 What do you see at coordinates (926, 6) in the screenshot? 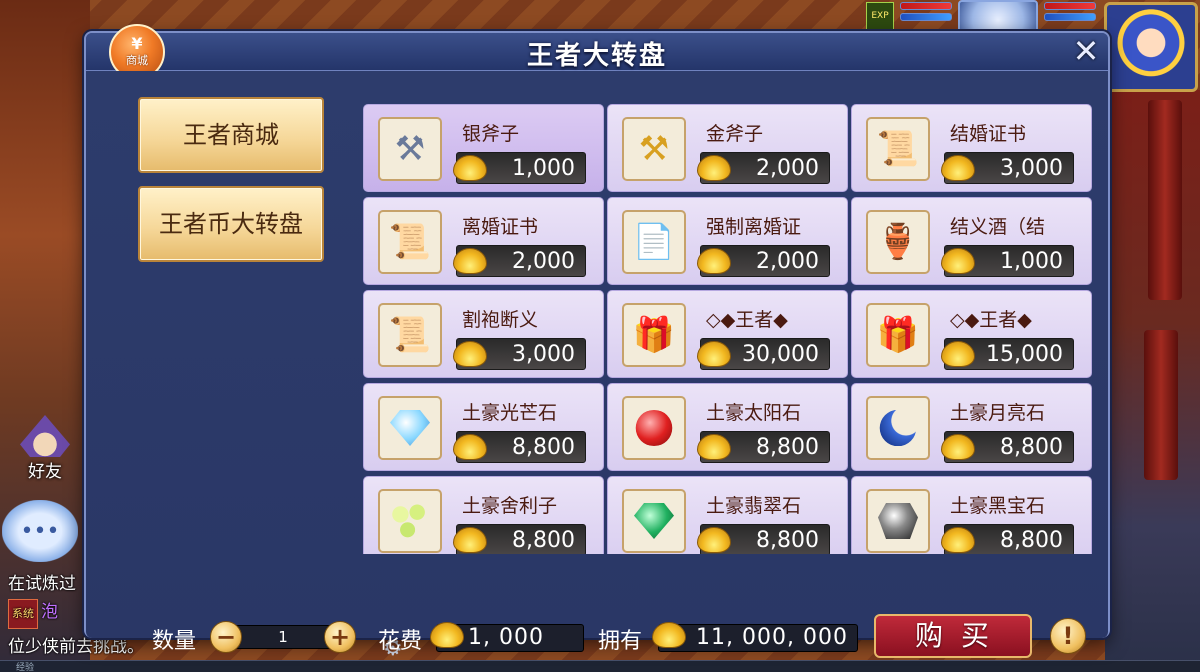
I see `hp-bar` at bounding box center [926, 6].